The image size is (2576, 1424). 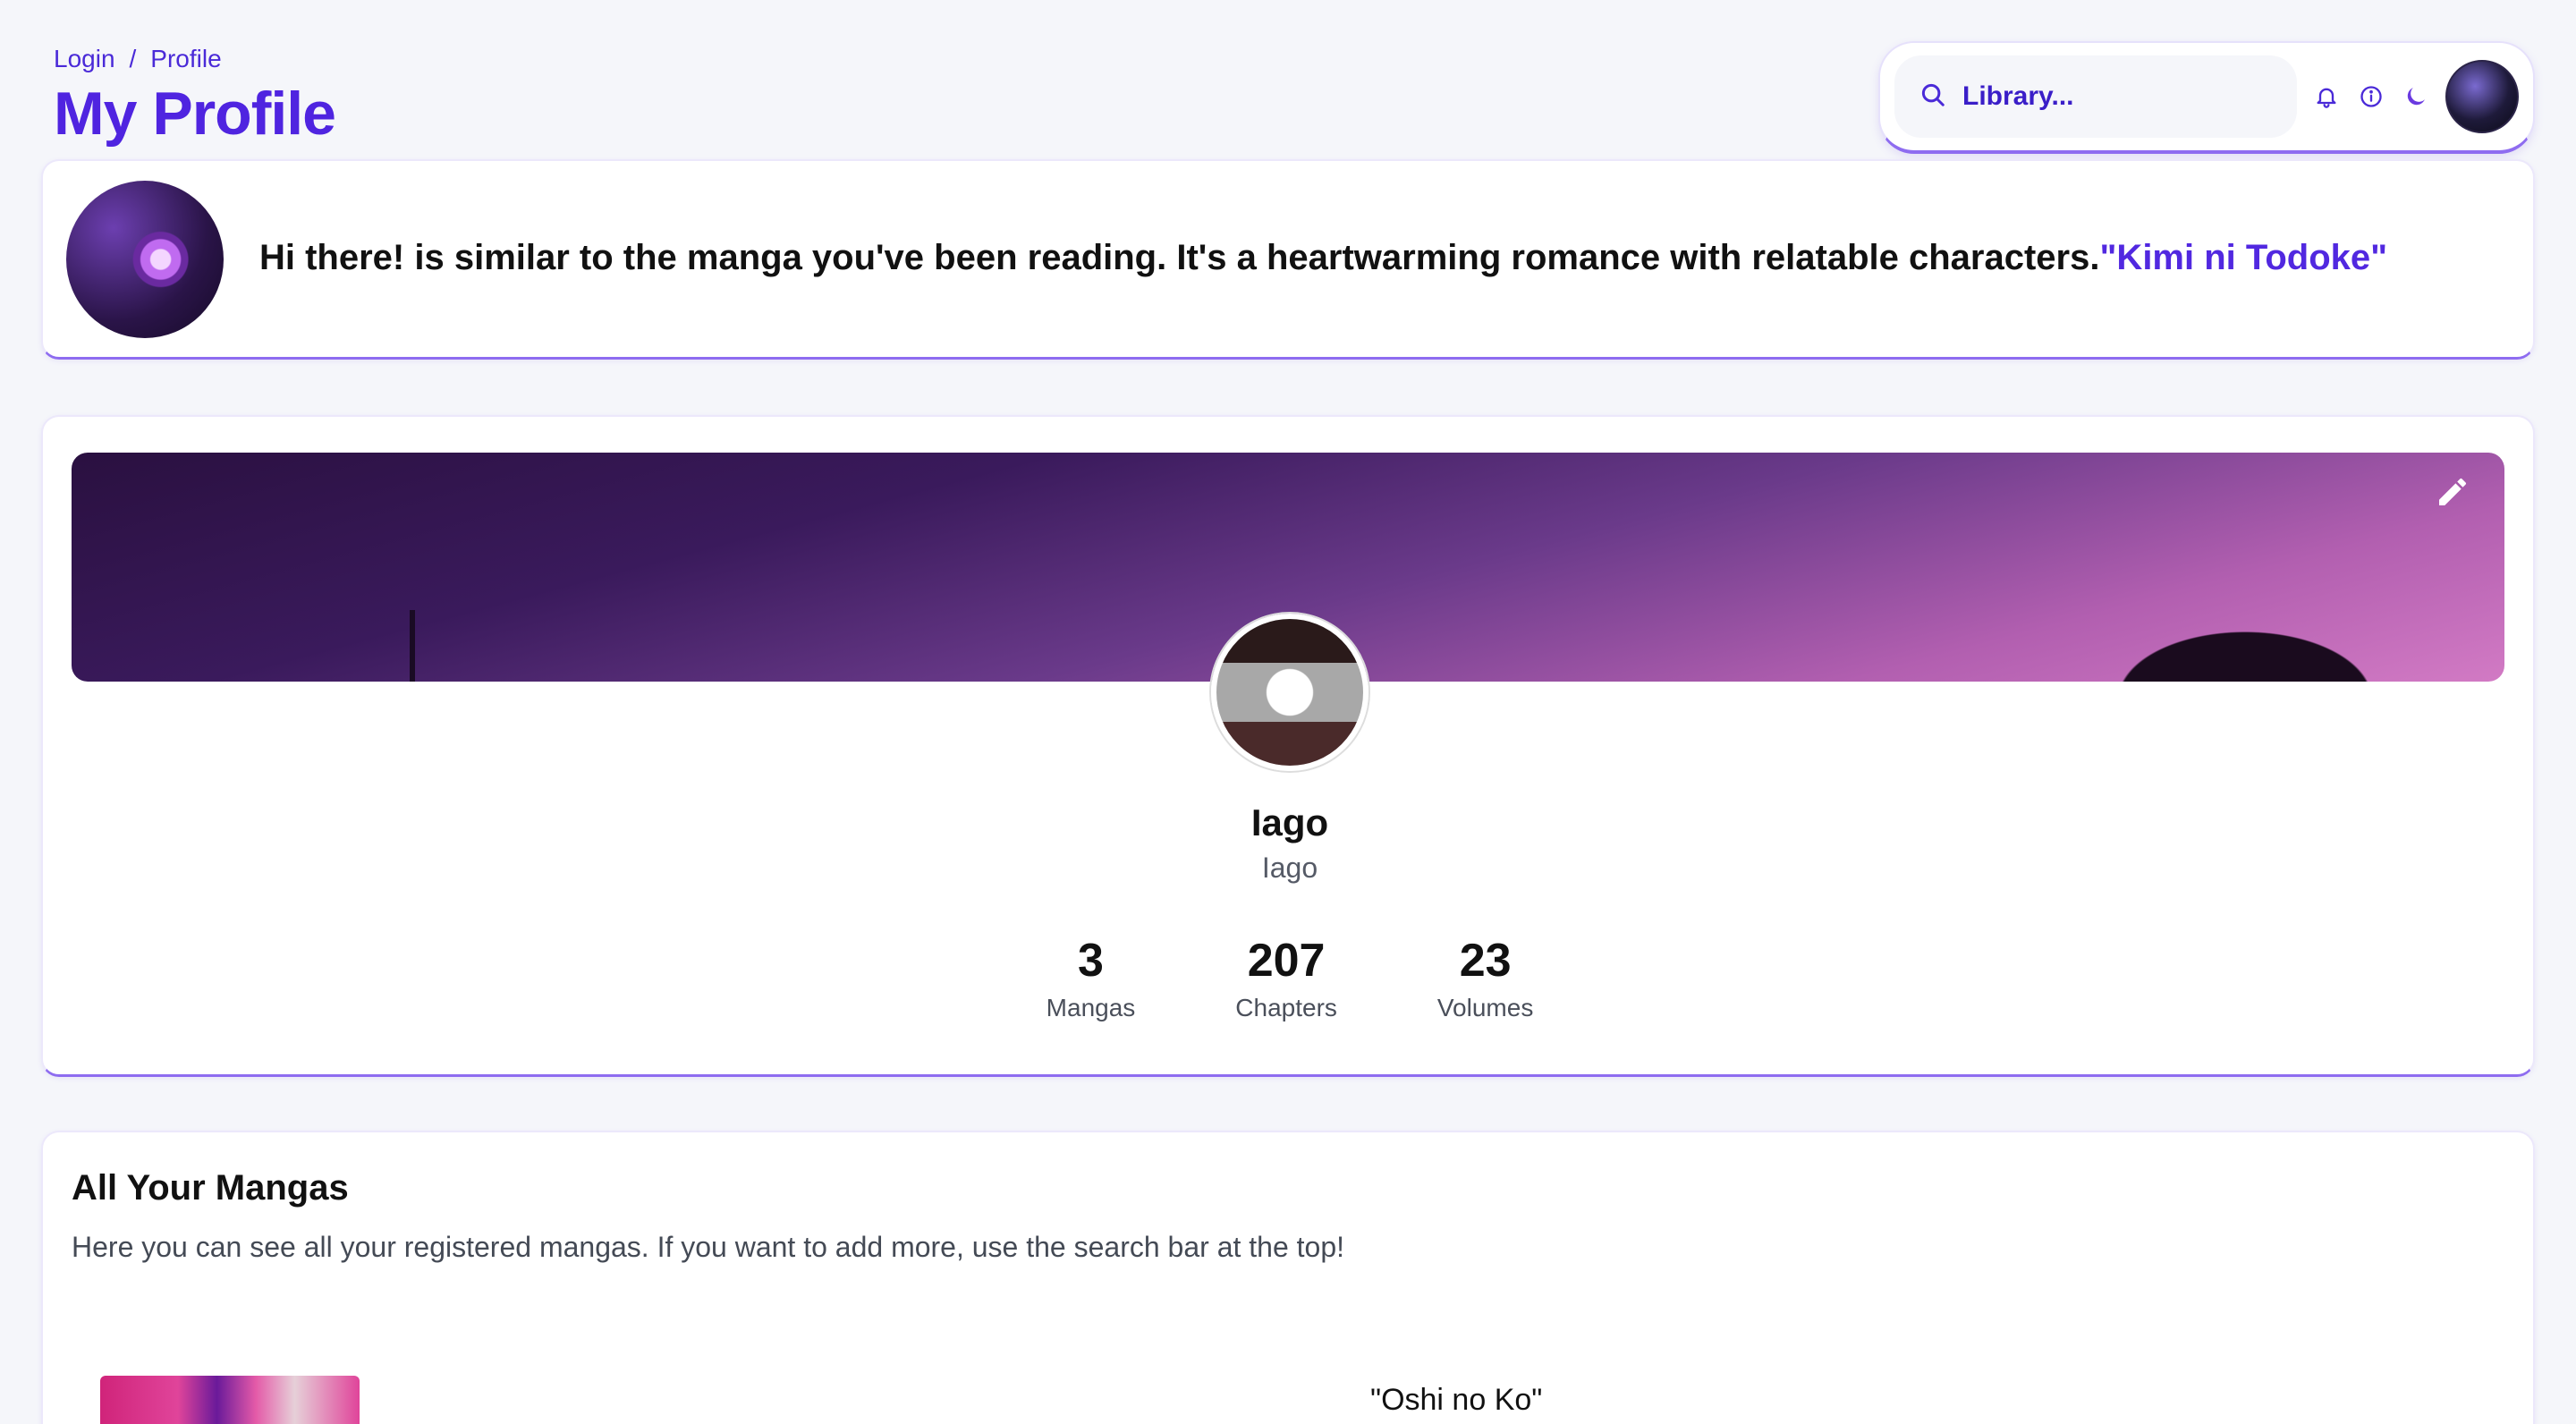 What do you see at coordinates (195, 114) in the screenshot?
I see `page-title: My Profile` at bounding box center [195, 114].